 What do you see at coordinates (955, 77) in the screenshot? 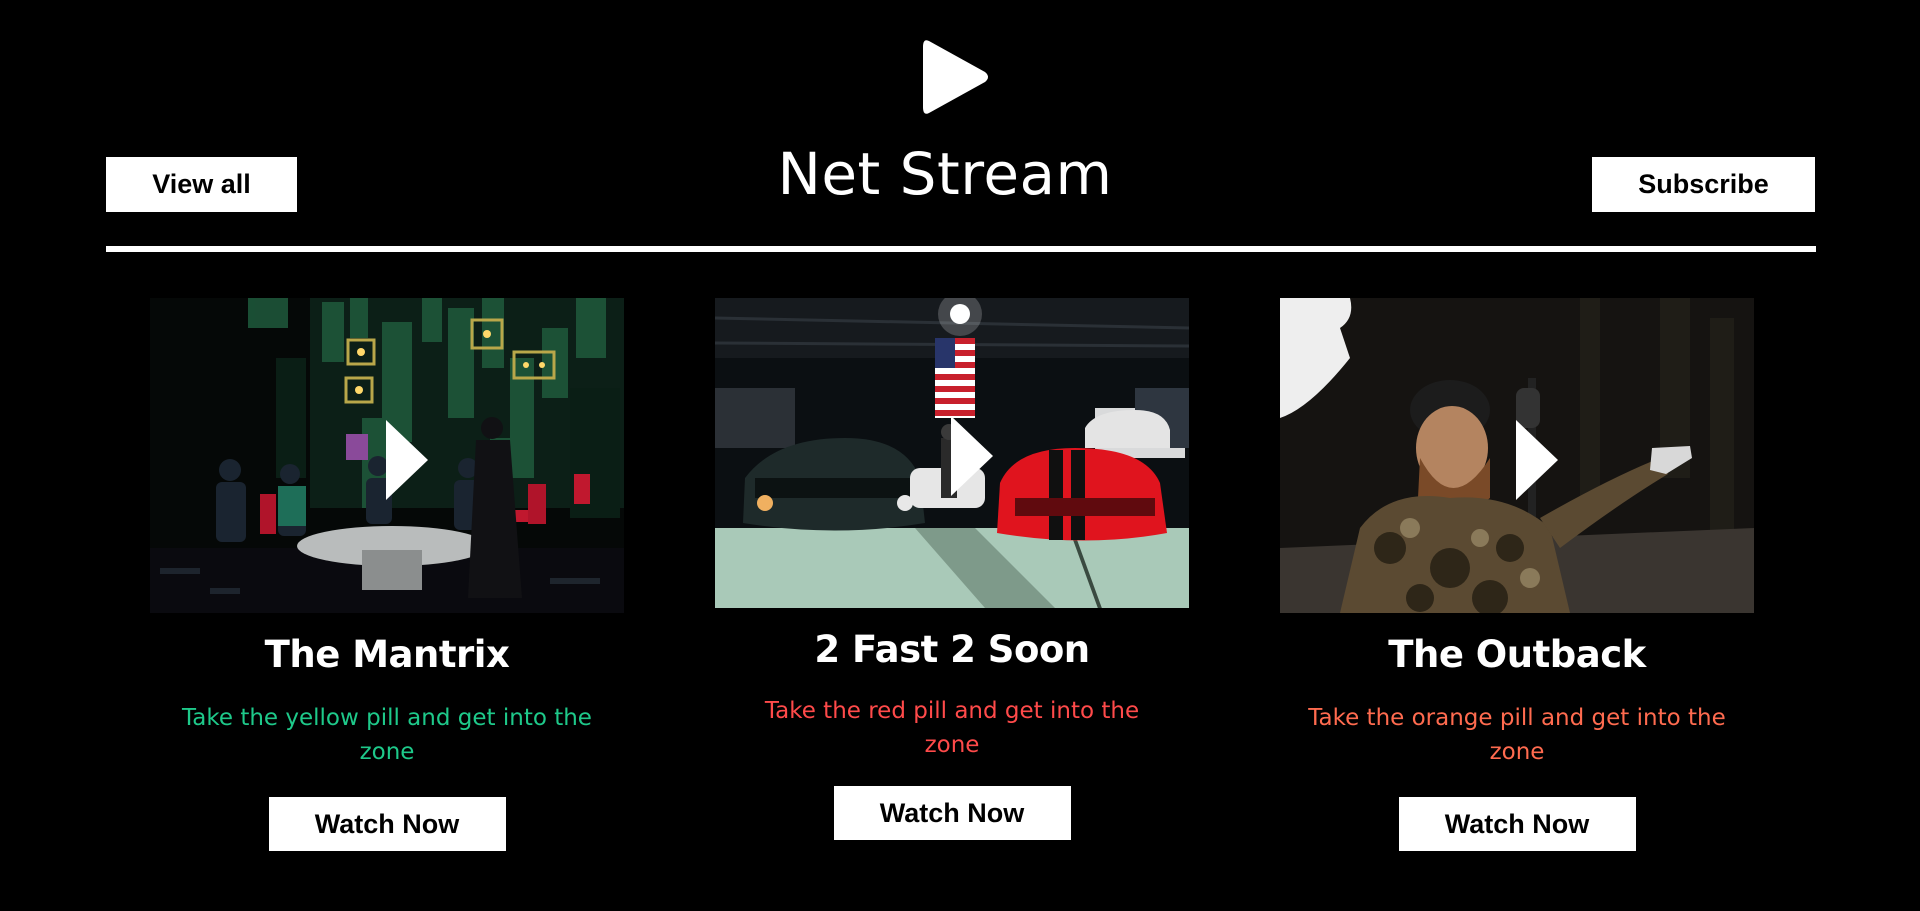
I see `logo-play-icon` at bounding box center [955, 77].